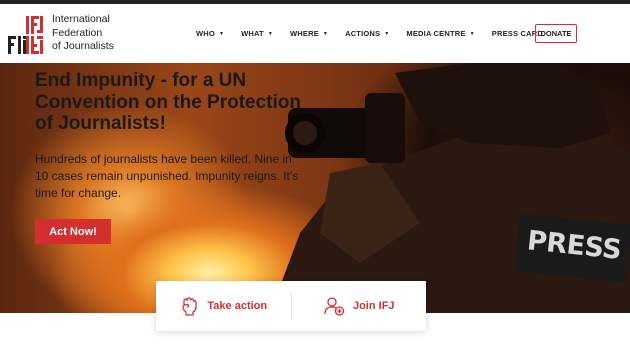 Image resolution: width=630 pixels, height=348 pixels. I want to click on nav-item-actions: ACTIONS ▼, so click(367, 33).